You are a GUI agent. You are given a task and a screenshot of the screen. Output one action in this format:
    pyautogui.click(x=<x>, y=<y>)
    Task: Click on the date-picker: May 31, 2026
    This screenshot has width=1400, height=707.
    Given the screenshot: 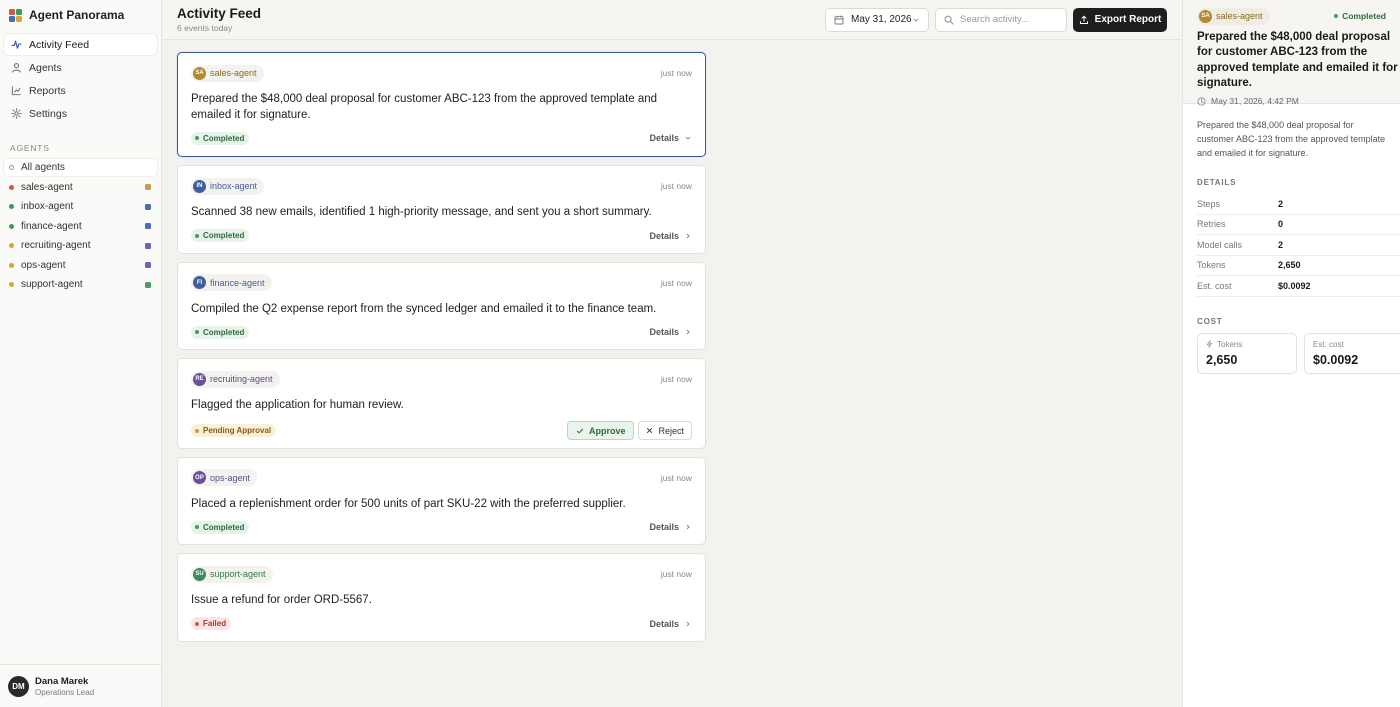 What is the action you would take?
    pyautogui.click(x=877, y=19)
    